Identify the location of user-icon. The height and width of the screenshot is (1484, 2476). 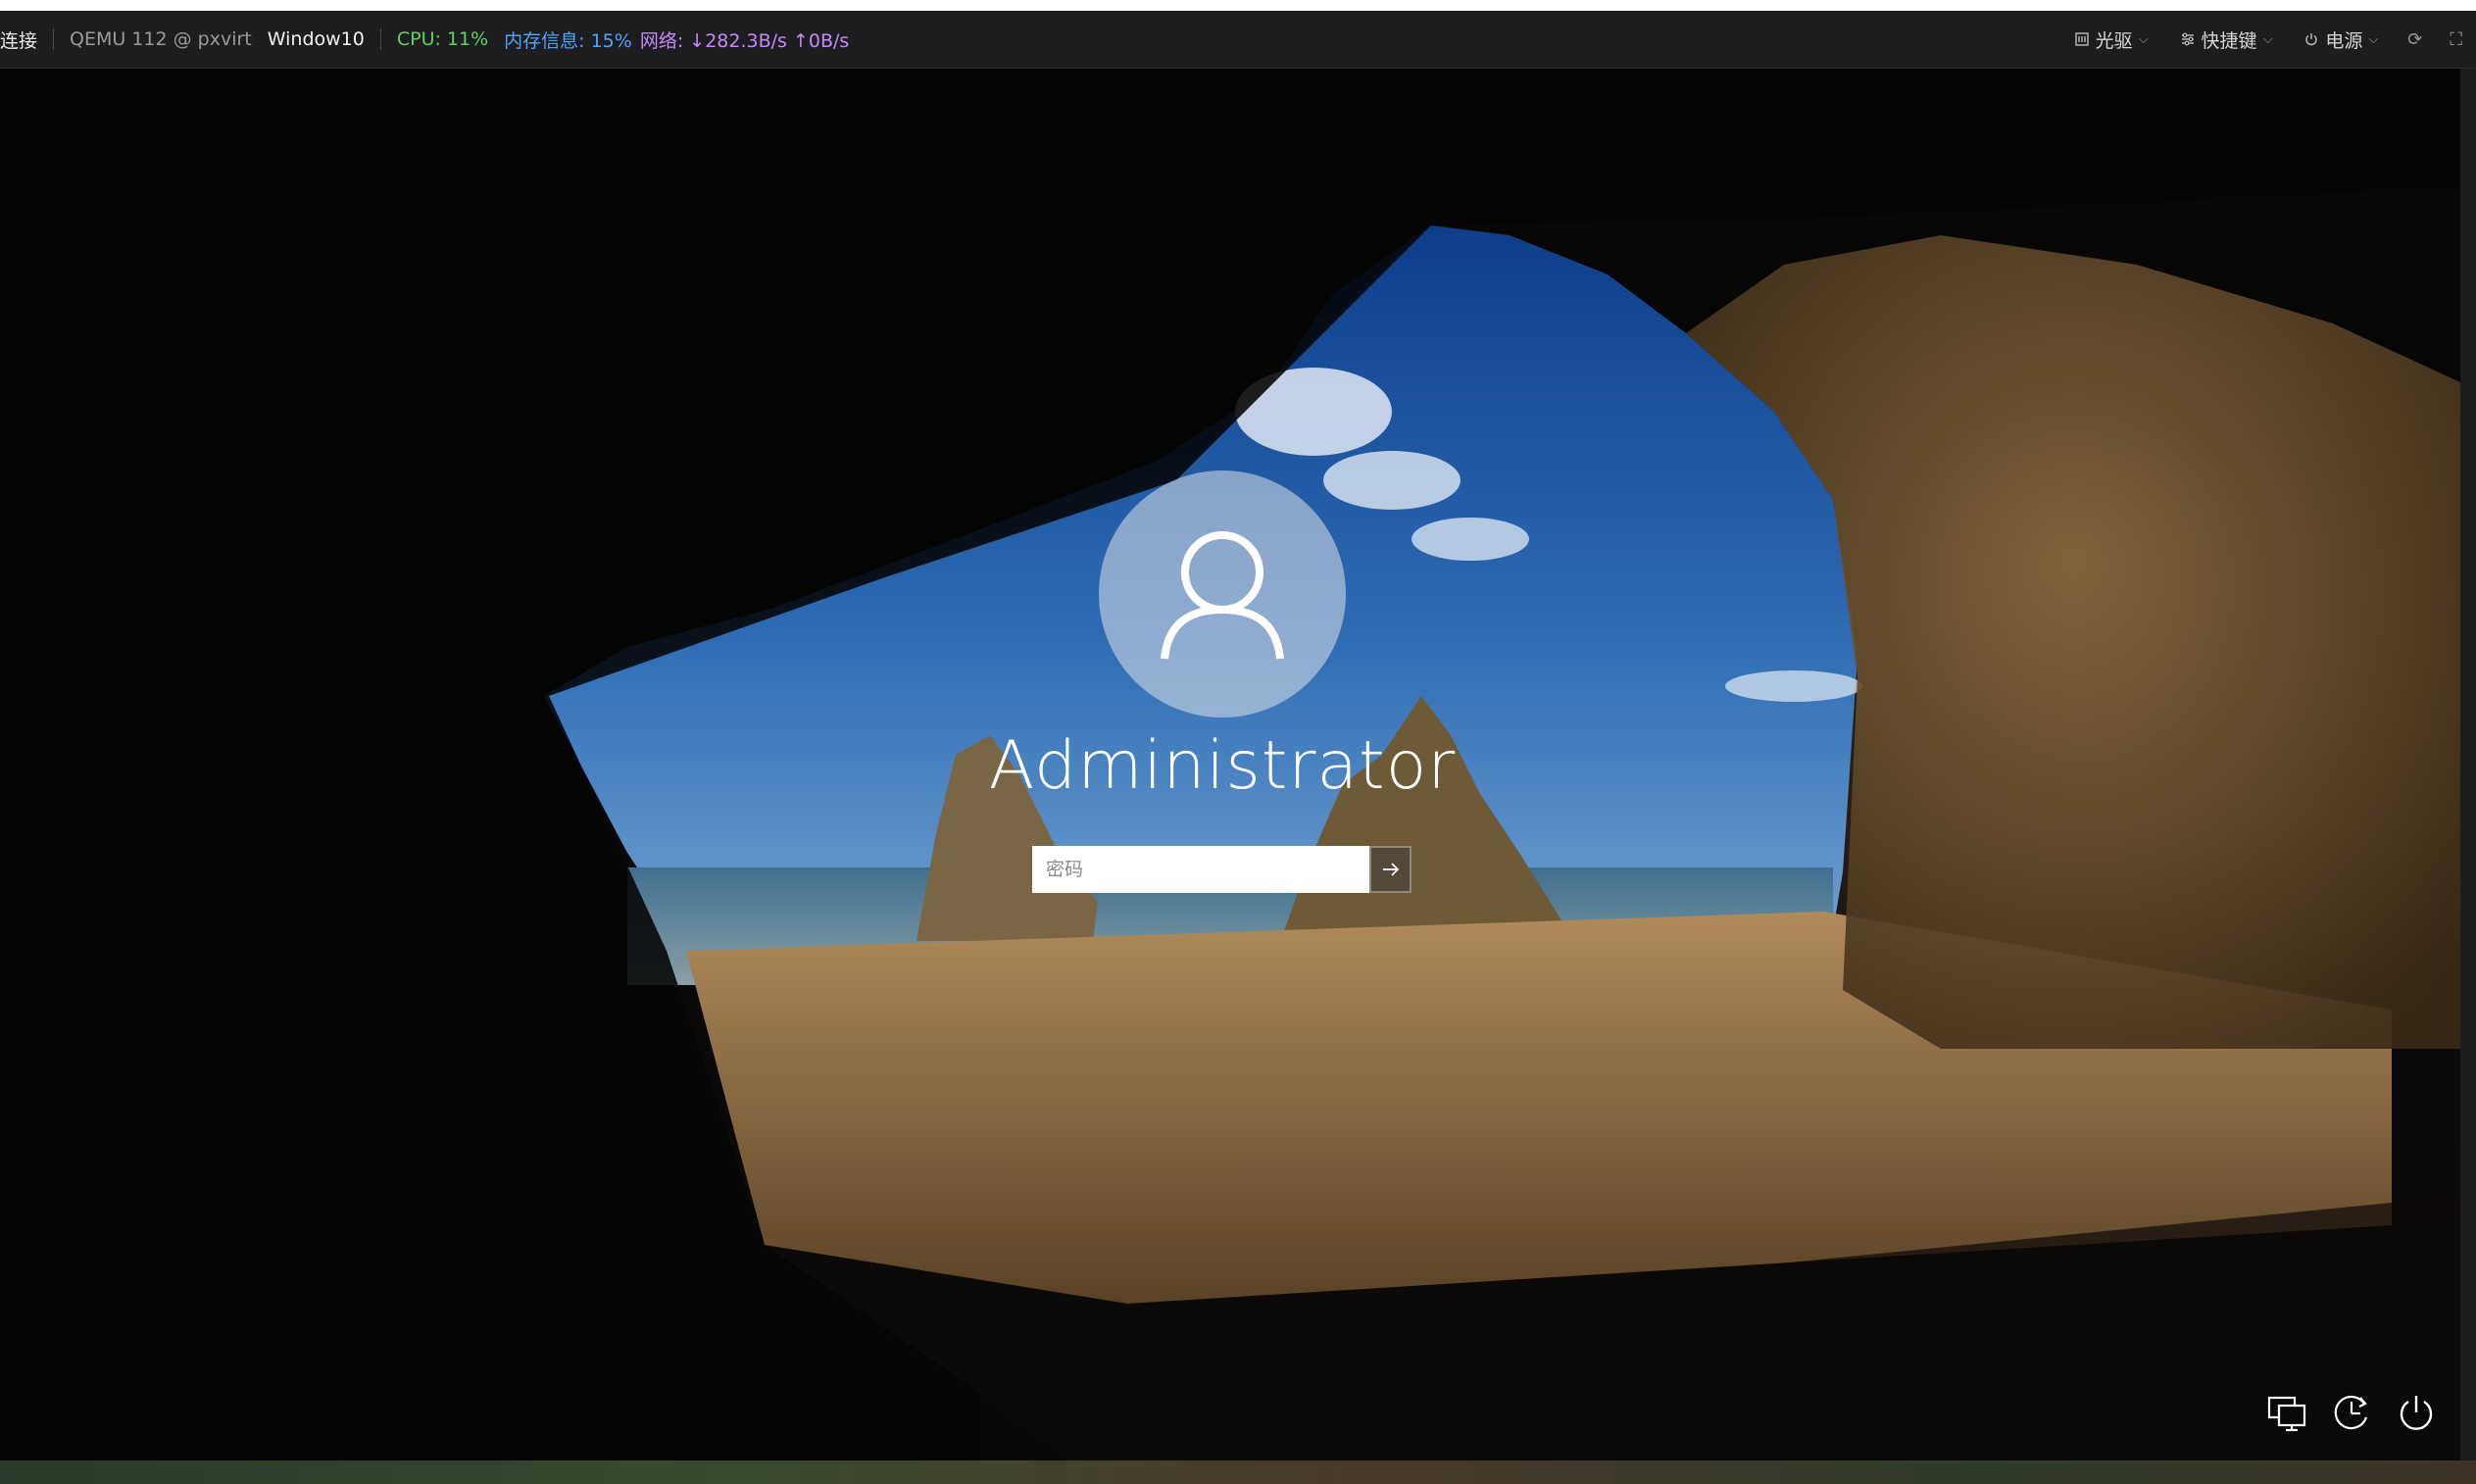
(1222, 595).